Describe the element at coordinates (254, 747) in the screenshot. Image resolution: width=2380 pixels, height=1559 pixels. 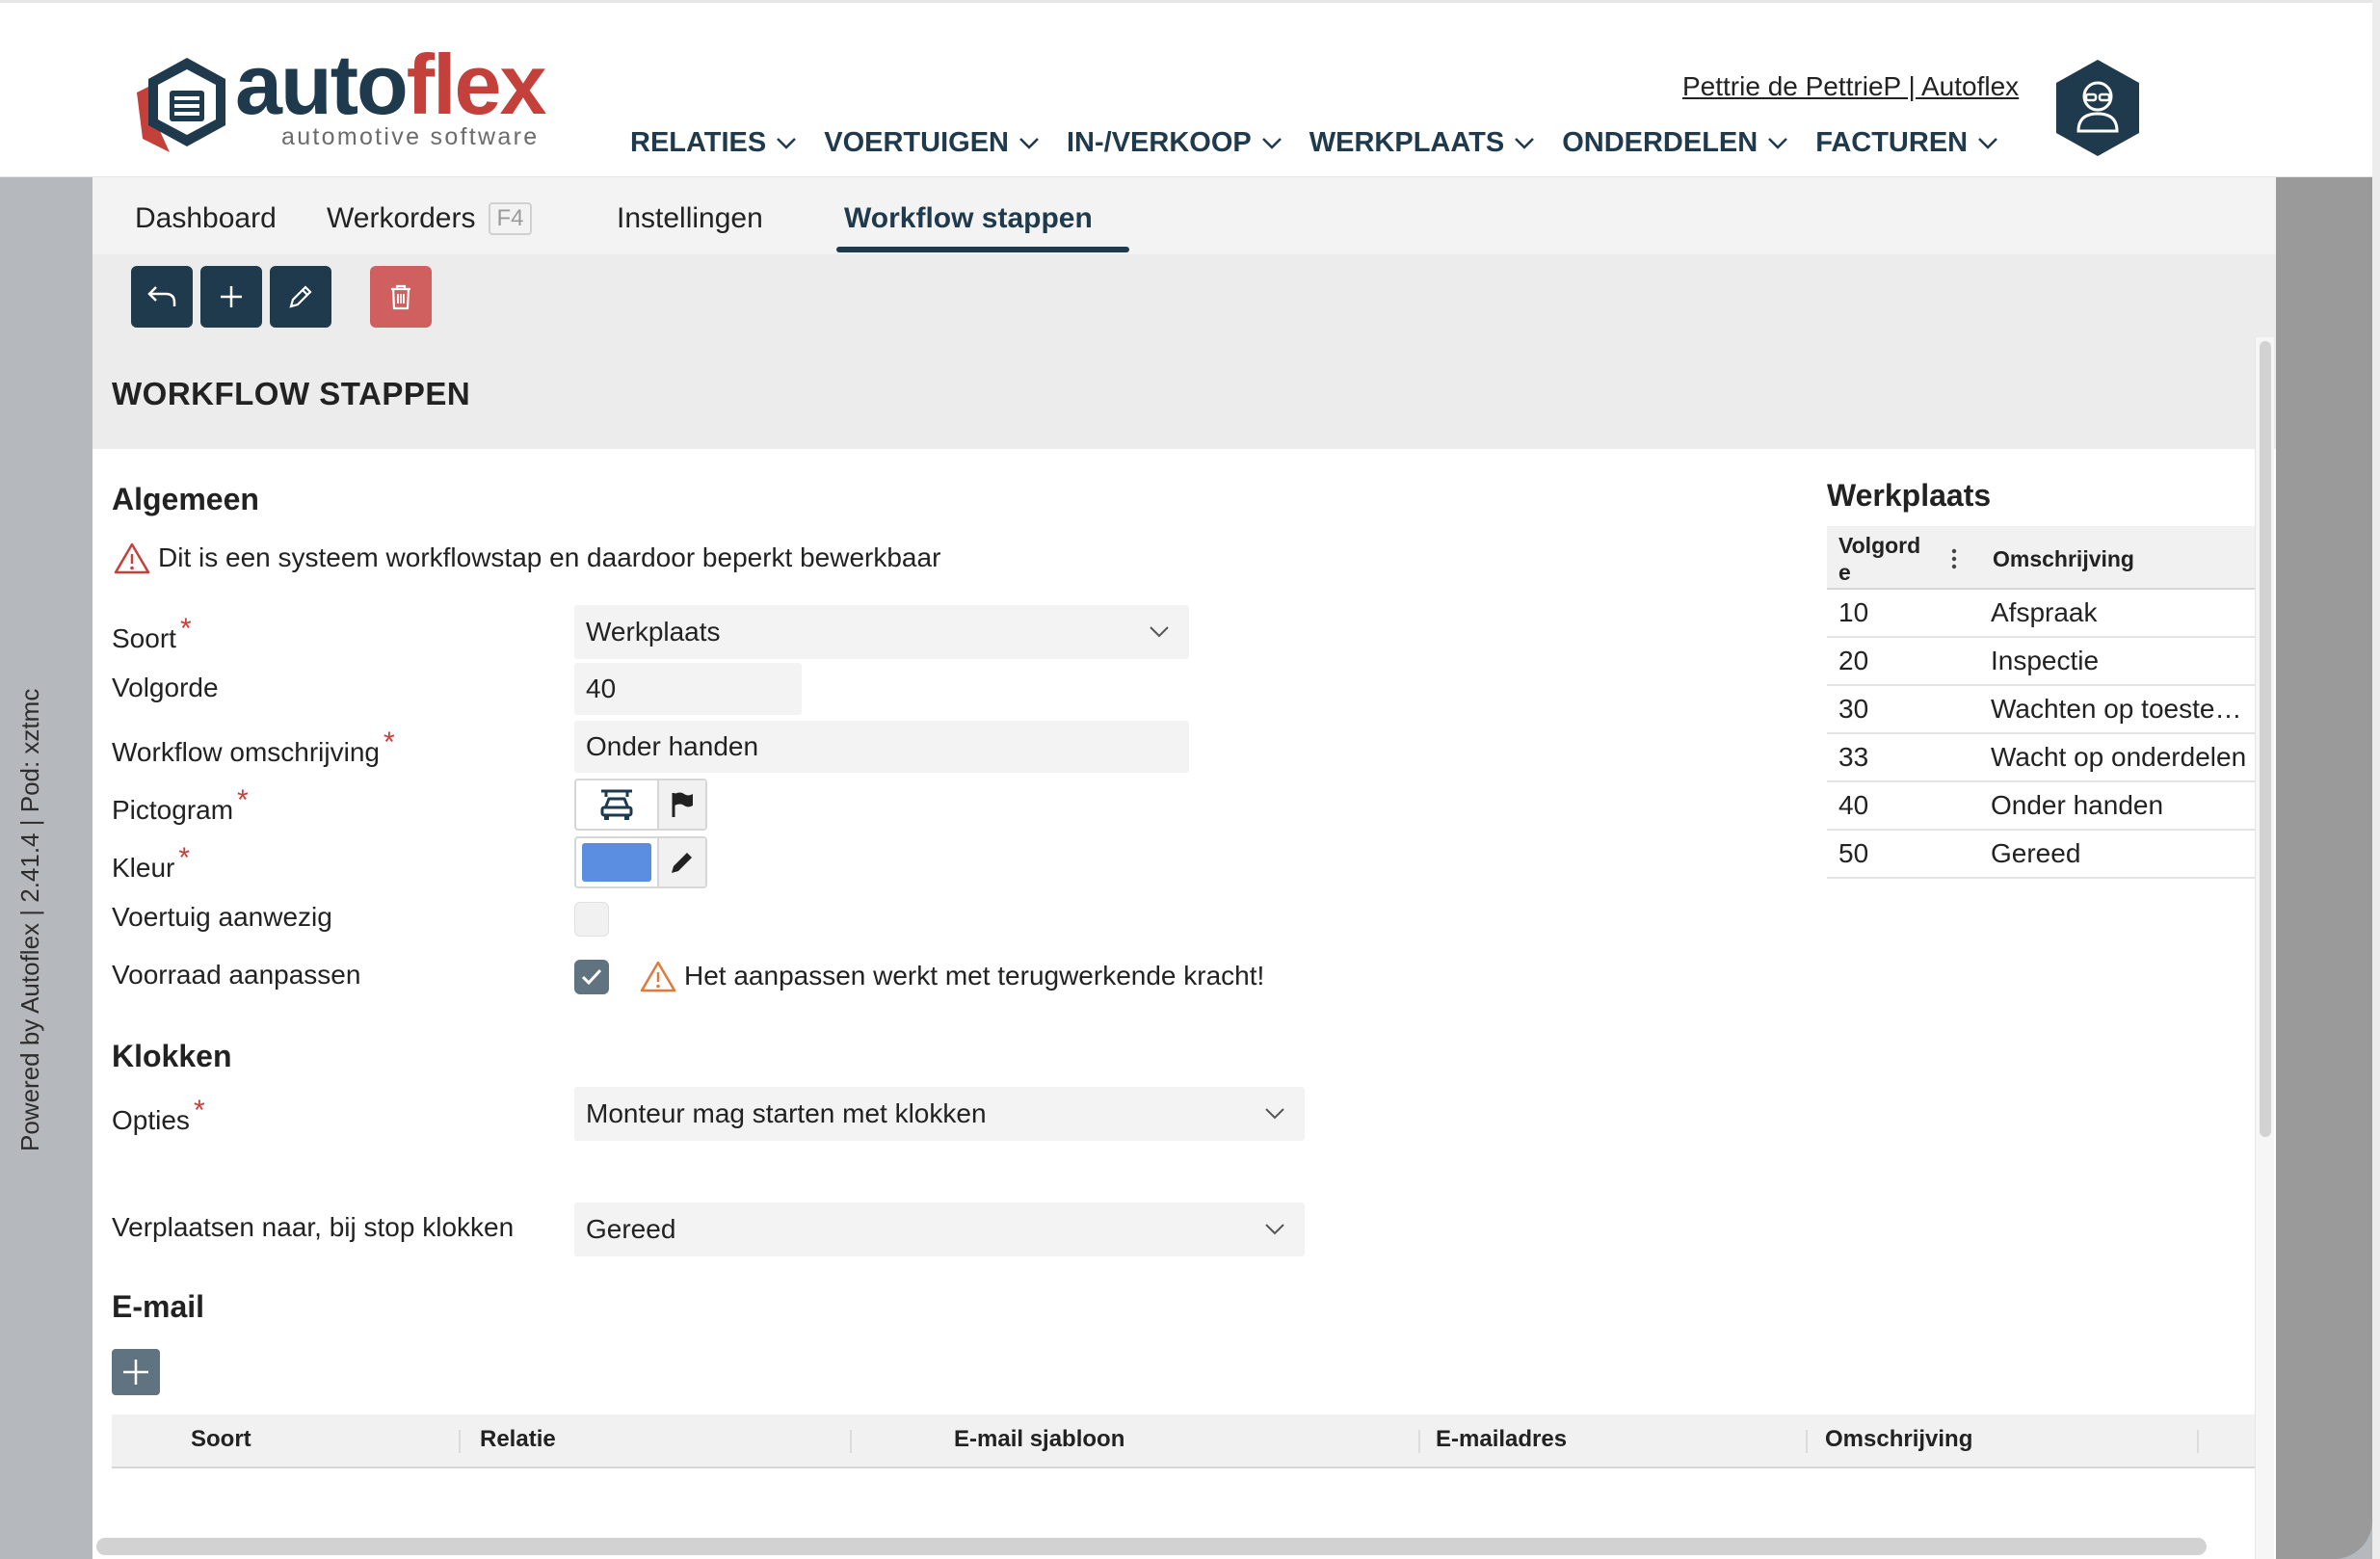
I see `workflow-omschrijving-label: Workflow omschrijving *` at that location.